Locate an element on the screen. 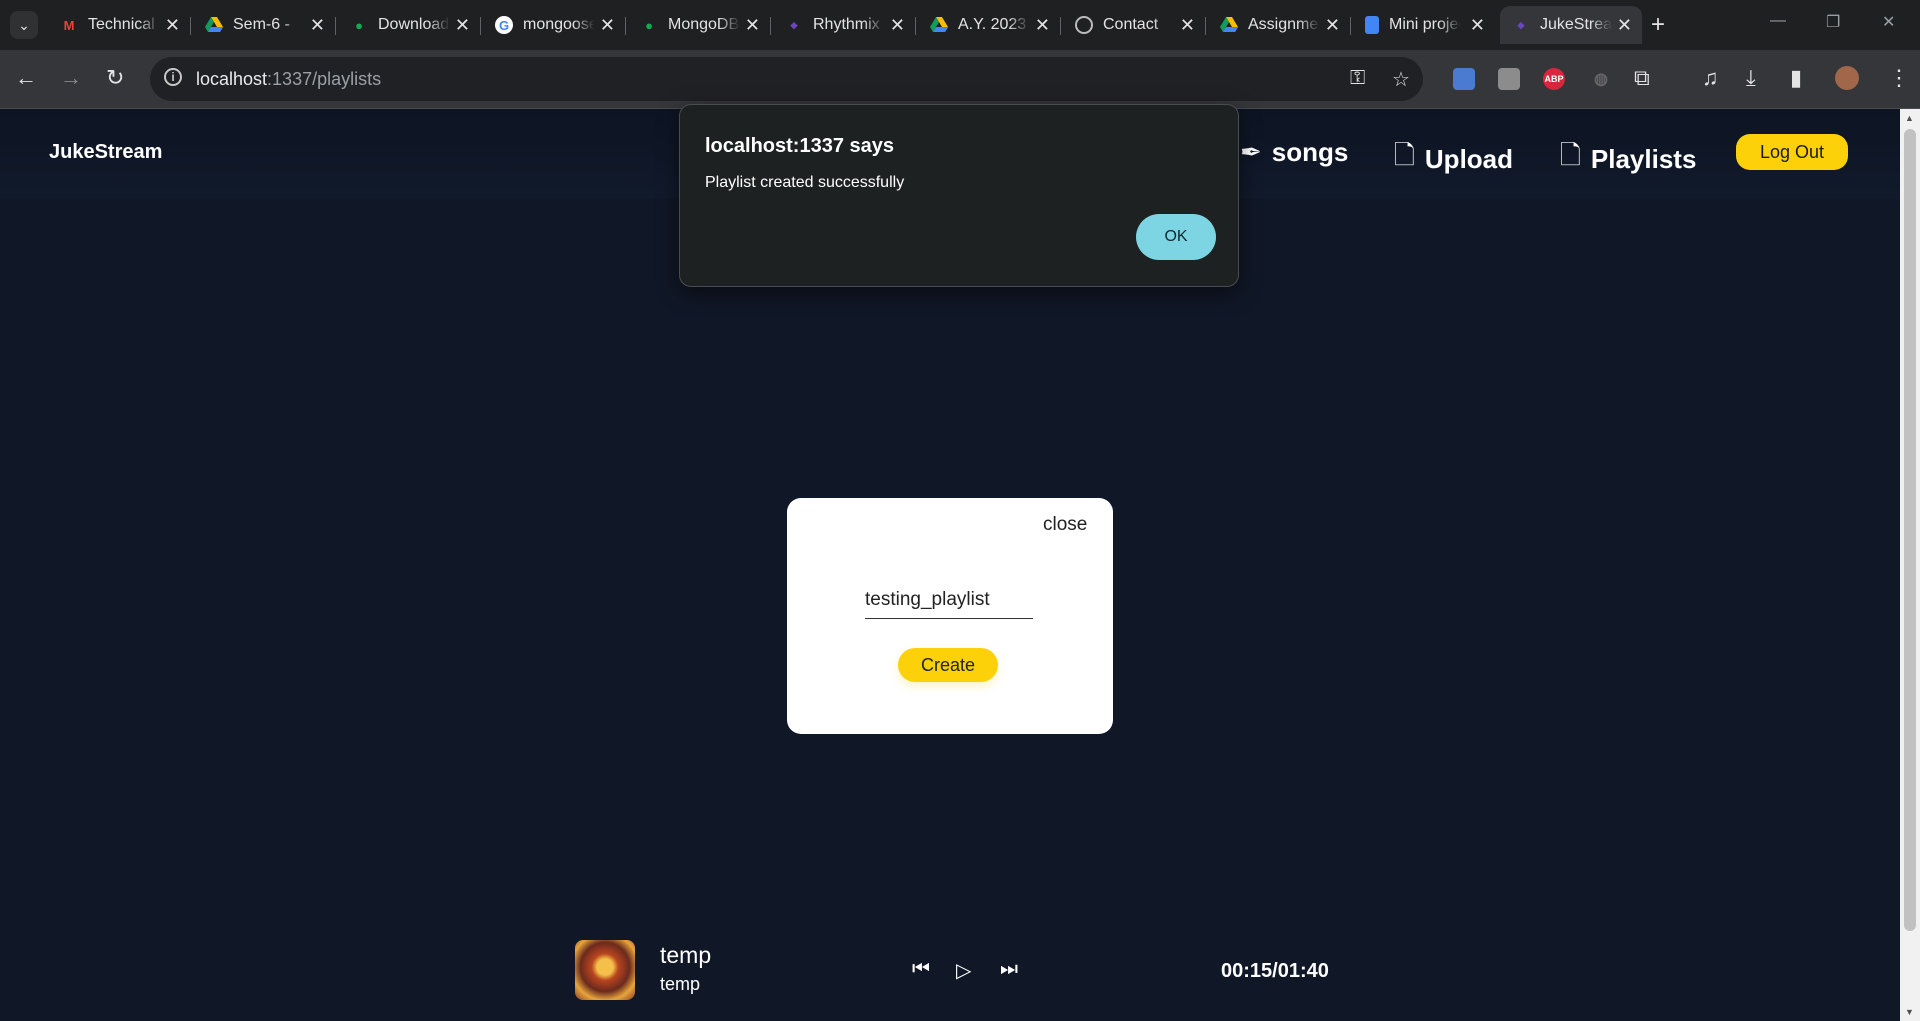 The height and width of the screenshot is (1021, 1920). browser-tab: Contact ✕ is located at coordinates (1134, 25).